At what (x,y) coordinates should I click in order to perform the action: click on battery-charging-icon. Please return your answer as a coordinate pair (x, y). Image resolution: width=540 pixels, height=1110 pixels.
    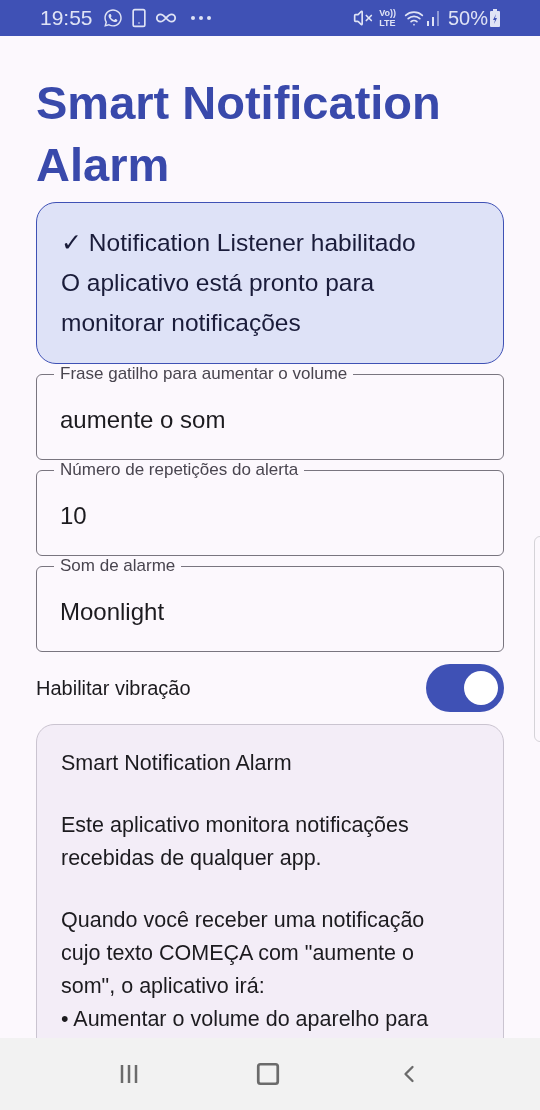
    Looking at the image, I should click on (495, 18).